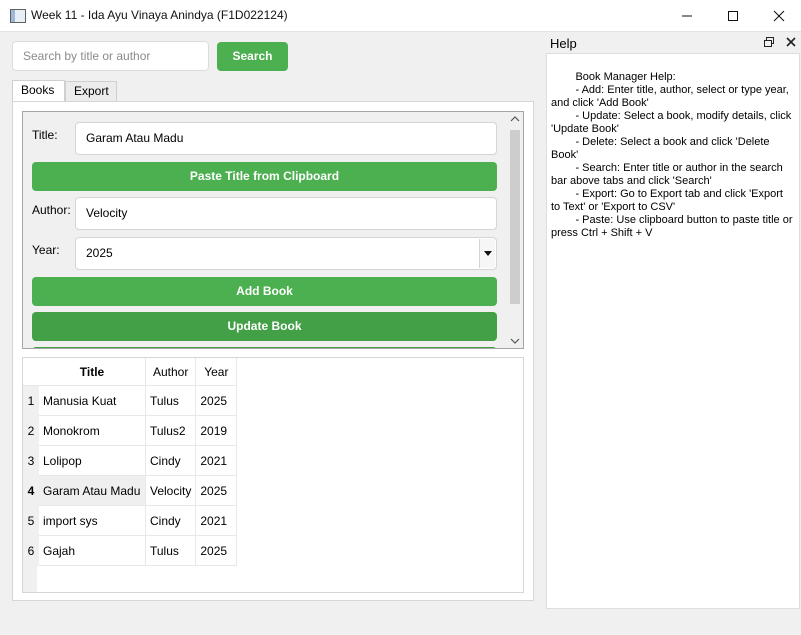 This screenshot has height=635, width=801. Describe the element at coordinates (31, 372) in the screenshot. I see `corner-header` at that location.